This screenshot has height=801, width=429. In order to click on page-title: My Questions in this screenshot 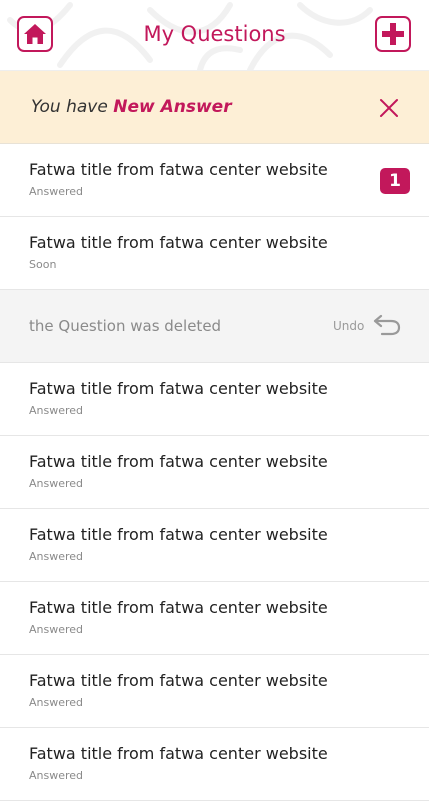, I will do `click(214, 34)`.